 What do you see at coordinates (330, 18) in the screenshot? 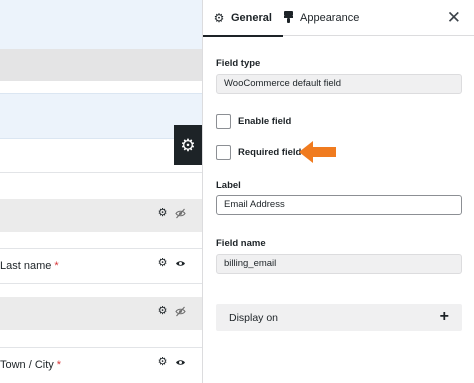
I see `tab-label: Appearance` at bounding box center [330, 18].